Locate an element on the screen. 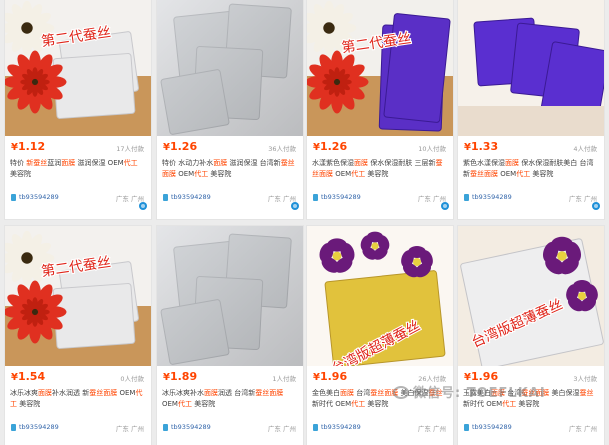 The height and width of the screenshot is (445, 609). sales-count: 36人付款 is located at coordinates (282, 149).